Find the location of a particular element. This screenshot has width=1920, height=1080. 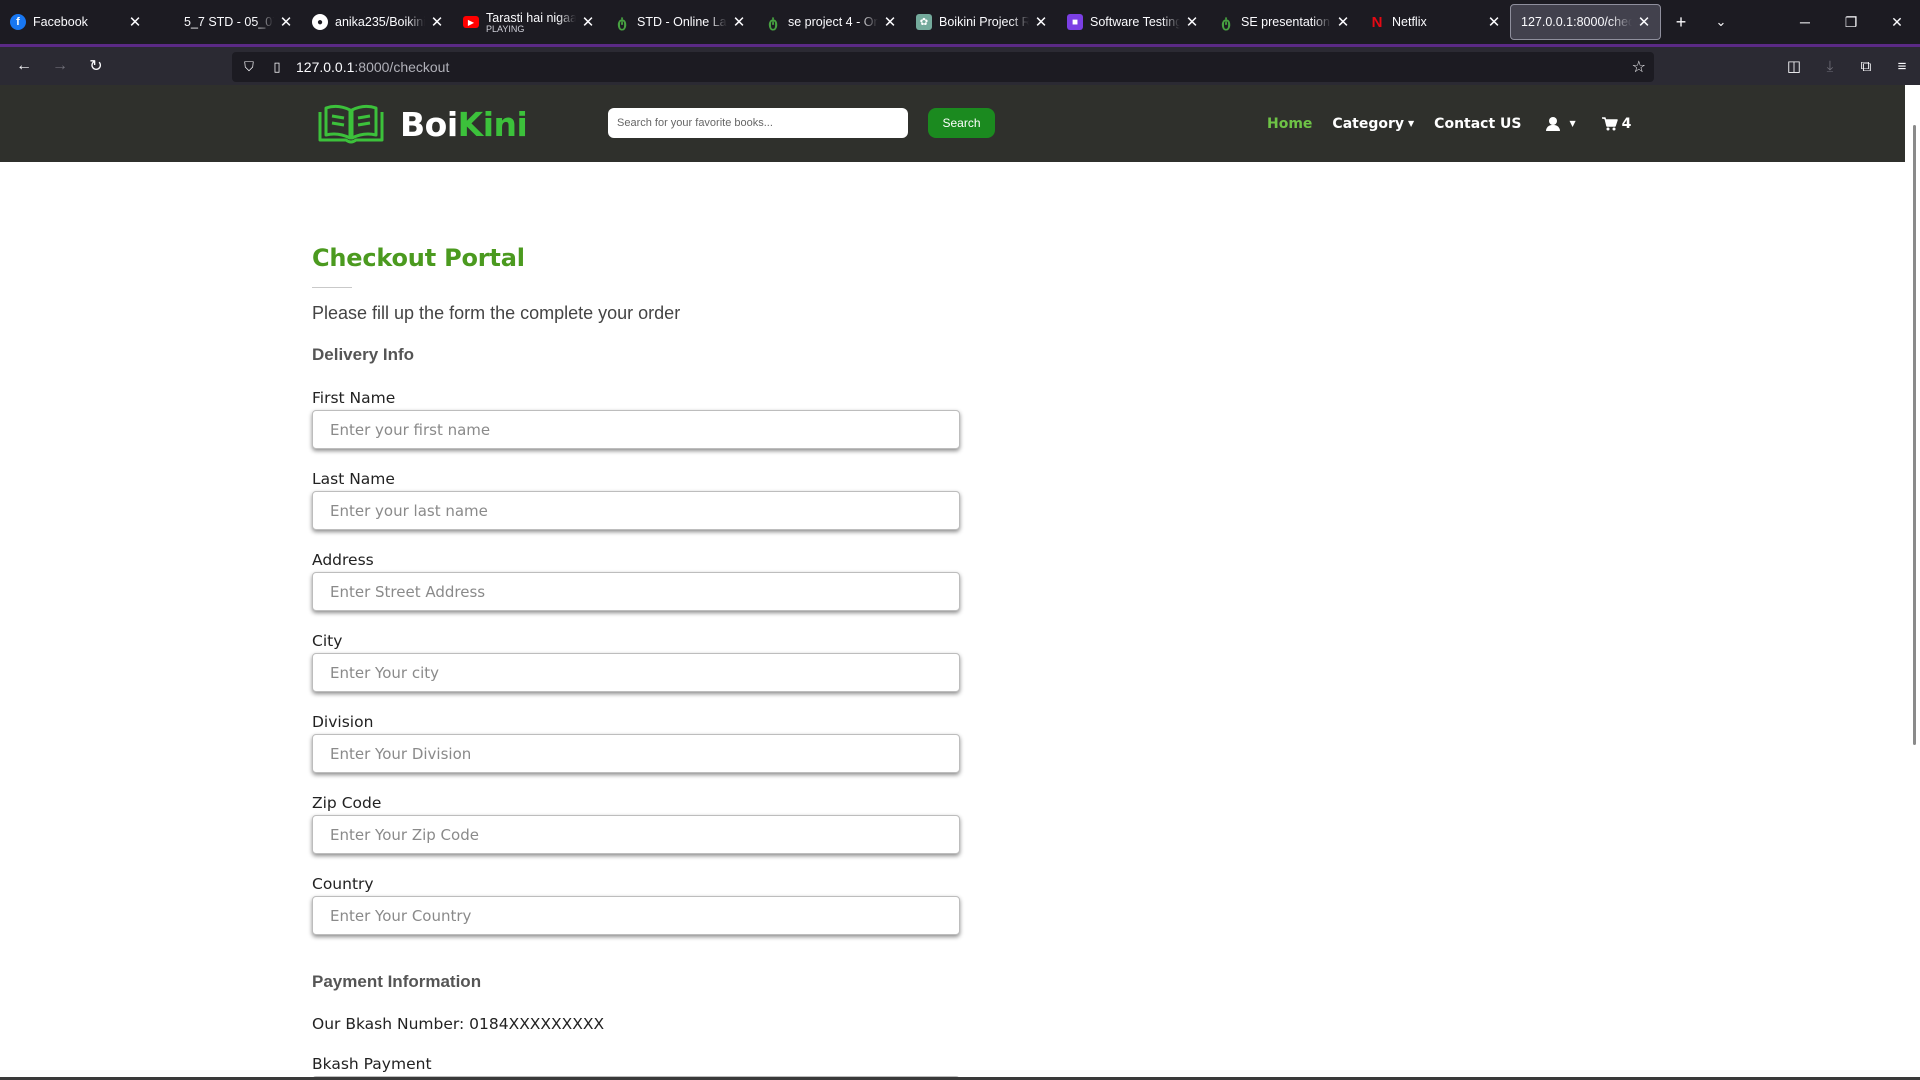

nav-category-label: Category is located at coordinates (1368, 123).